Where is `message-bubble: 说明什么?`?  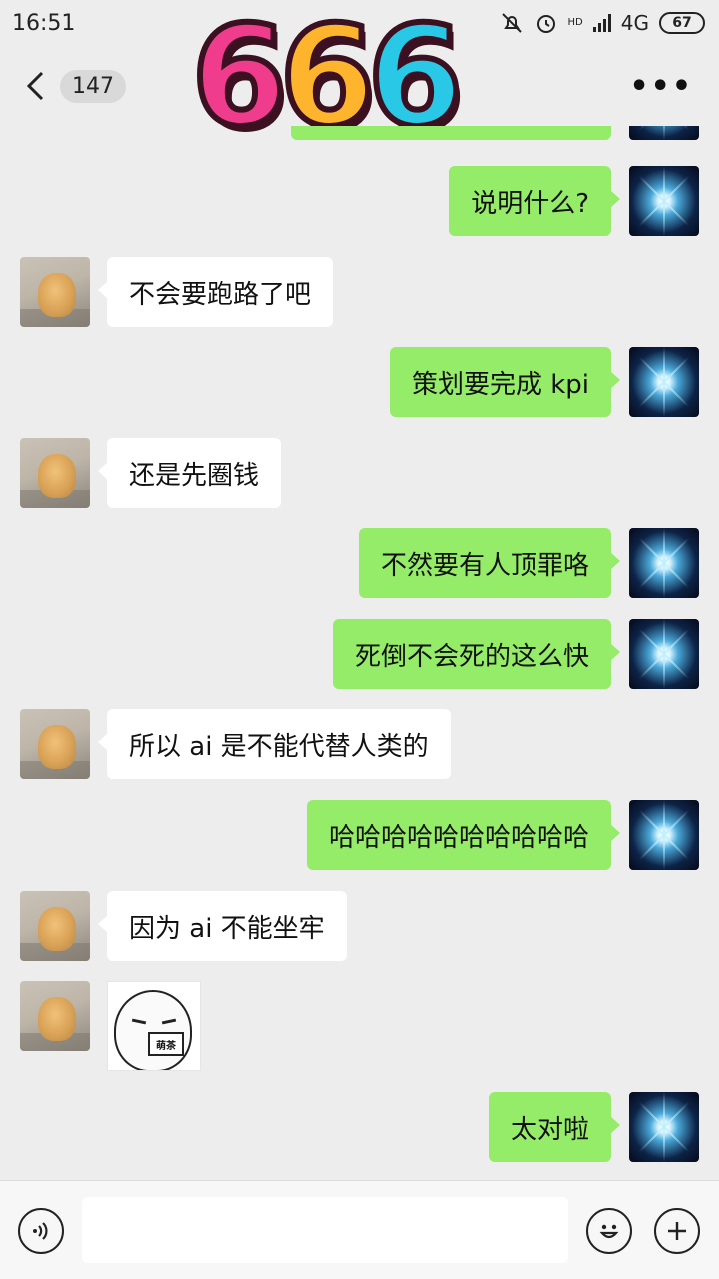
message-bubble: 说明什么? is located at coordinates (534, 201).